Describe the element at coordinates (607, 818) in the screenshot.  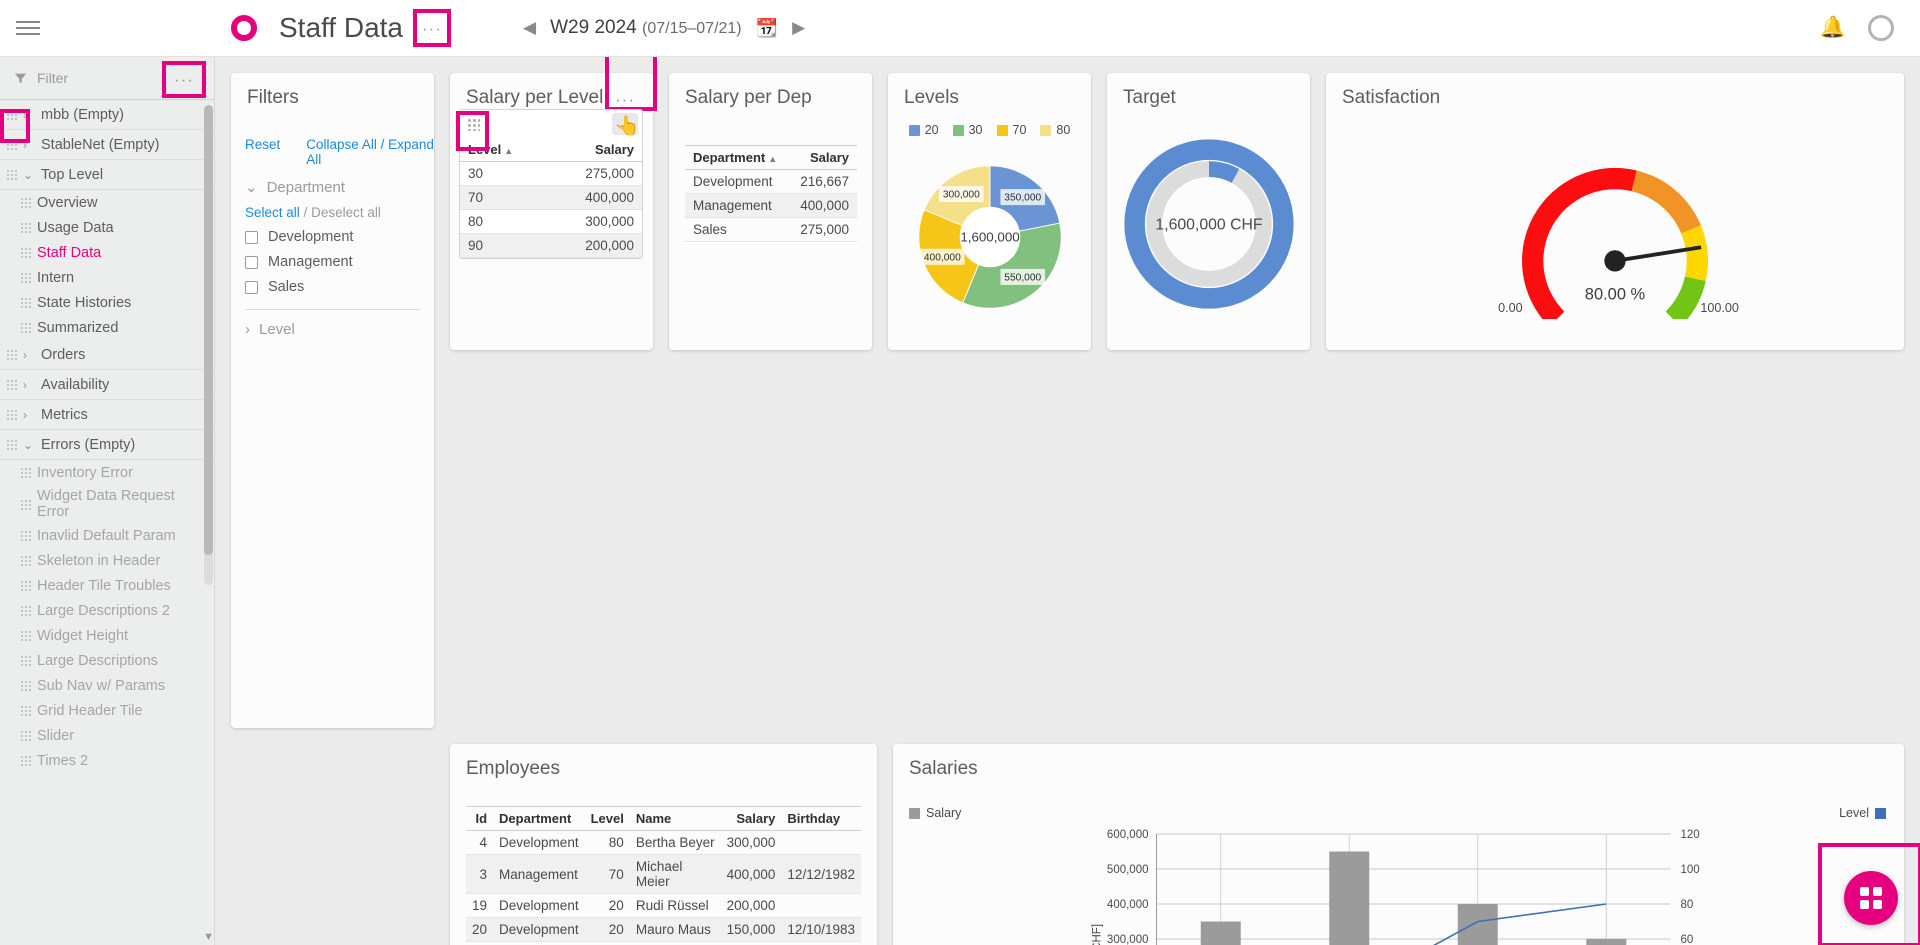
I see `column-header-level: Level` at that location.